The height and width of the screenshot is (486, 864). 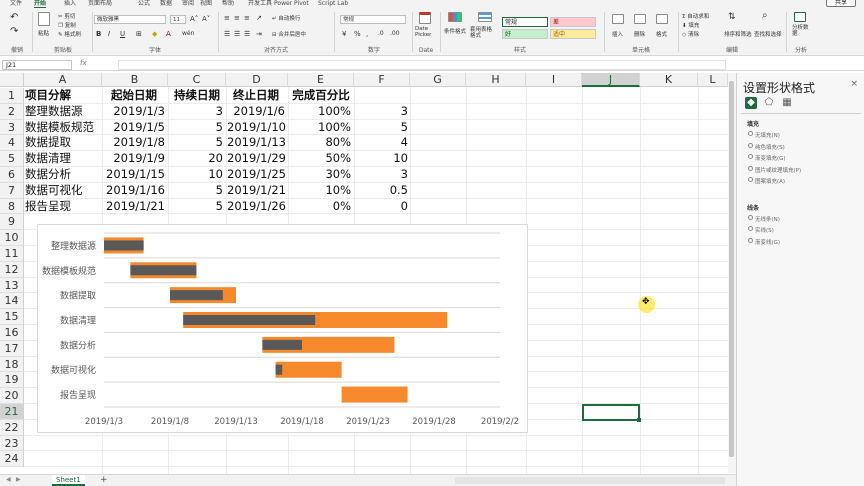 I want to click on column-header-a: A, so click(x=63, y=80).